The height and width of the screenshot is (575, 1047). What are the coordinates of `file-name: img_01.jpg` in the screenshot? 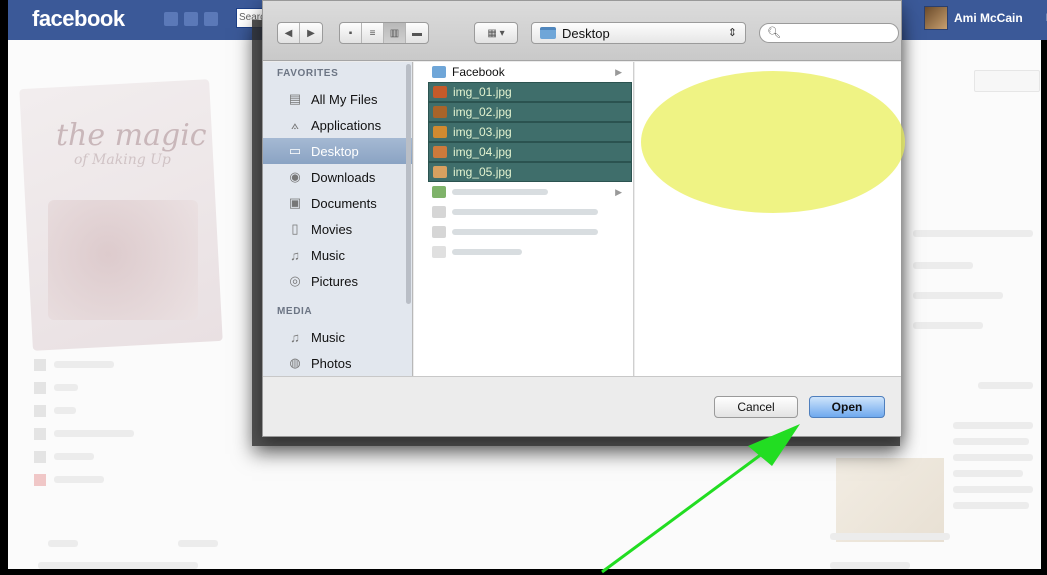 It's located at (482, 92).